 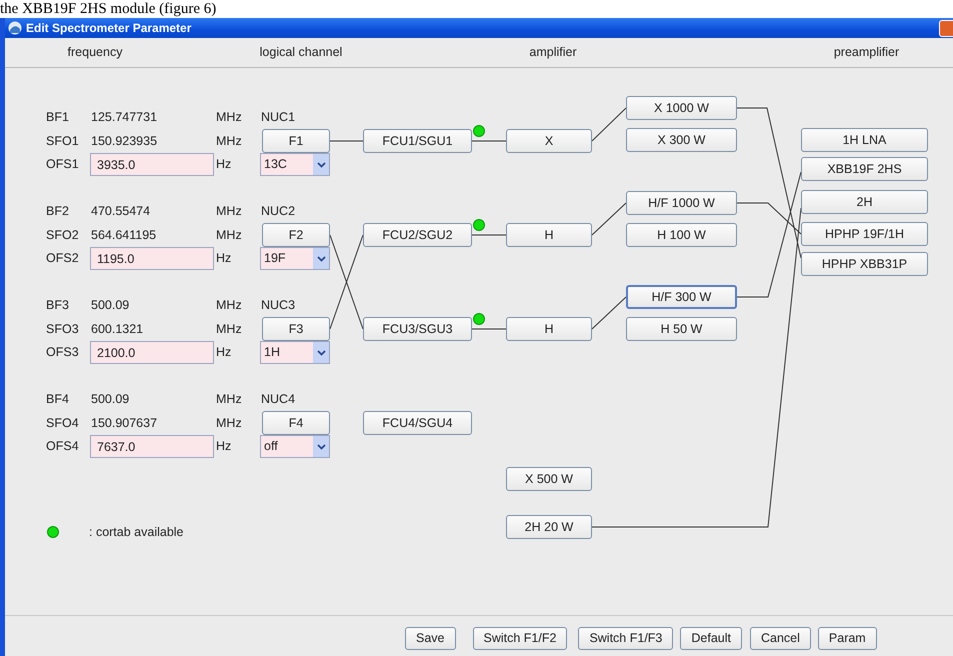 What do you see at coordinates (57, 211) in the screenshot?
I see `field-label: BF2` at bounding box center [57, 211].